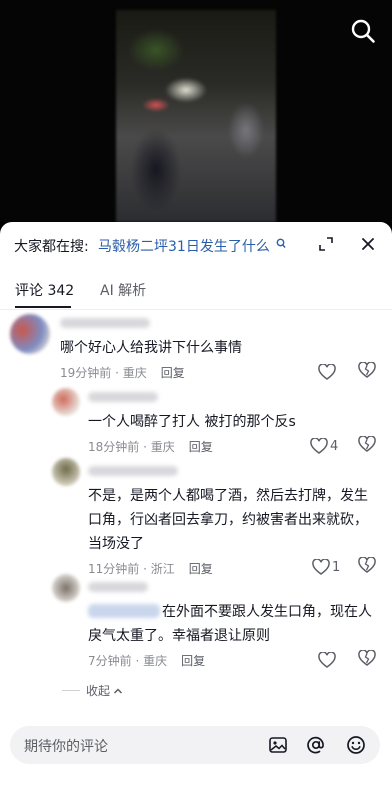 This screenshot has height=800, width=392. I want to click on comment-meta: 18分钟前 · 重庆 回复, so click(150, 446).